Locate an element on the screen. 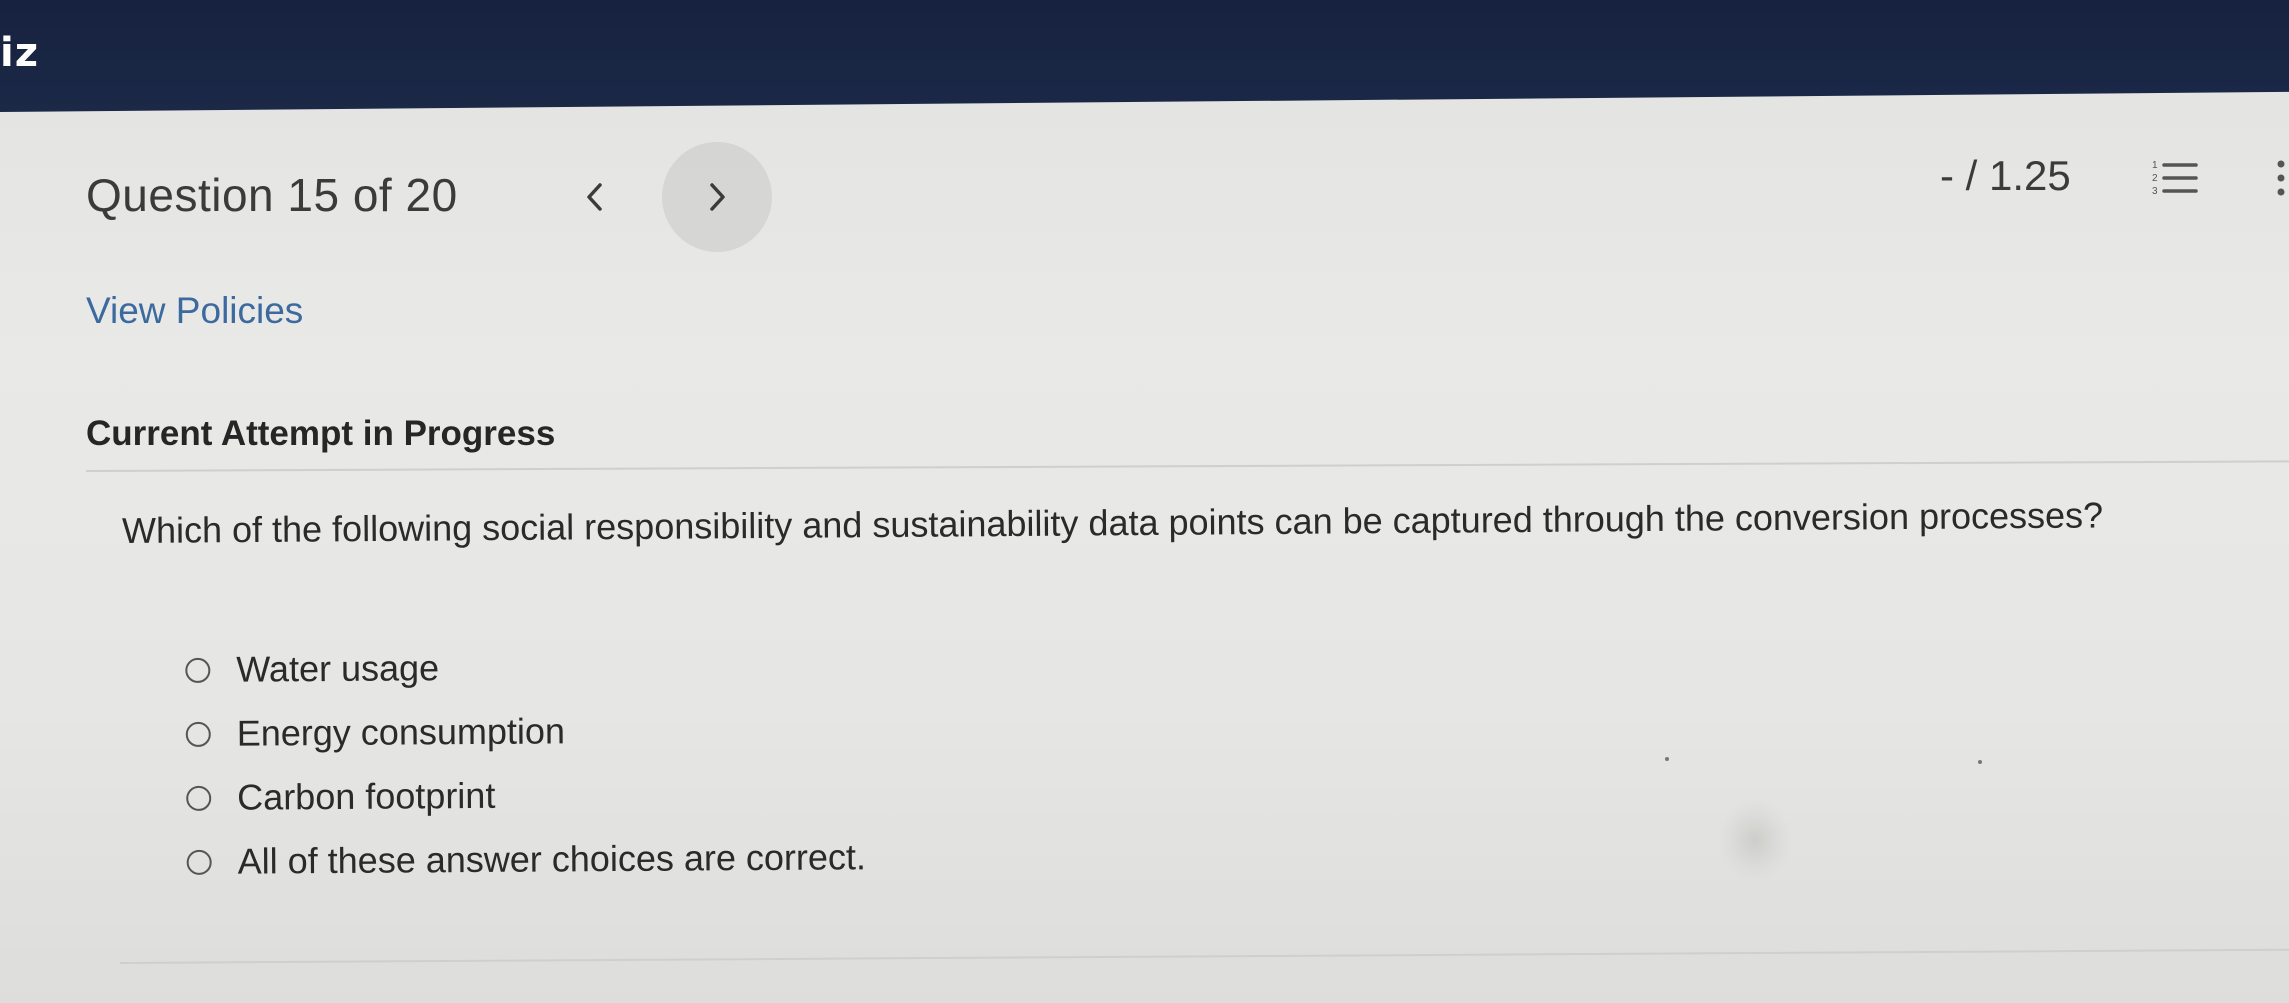 The width and height of the screenshot is (2289, 1003). chevron-left-icon is located at coordinates (594, 197).